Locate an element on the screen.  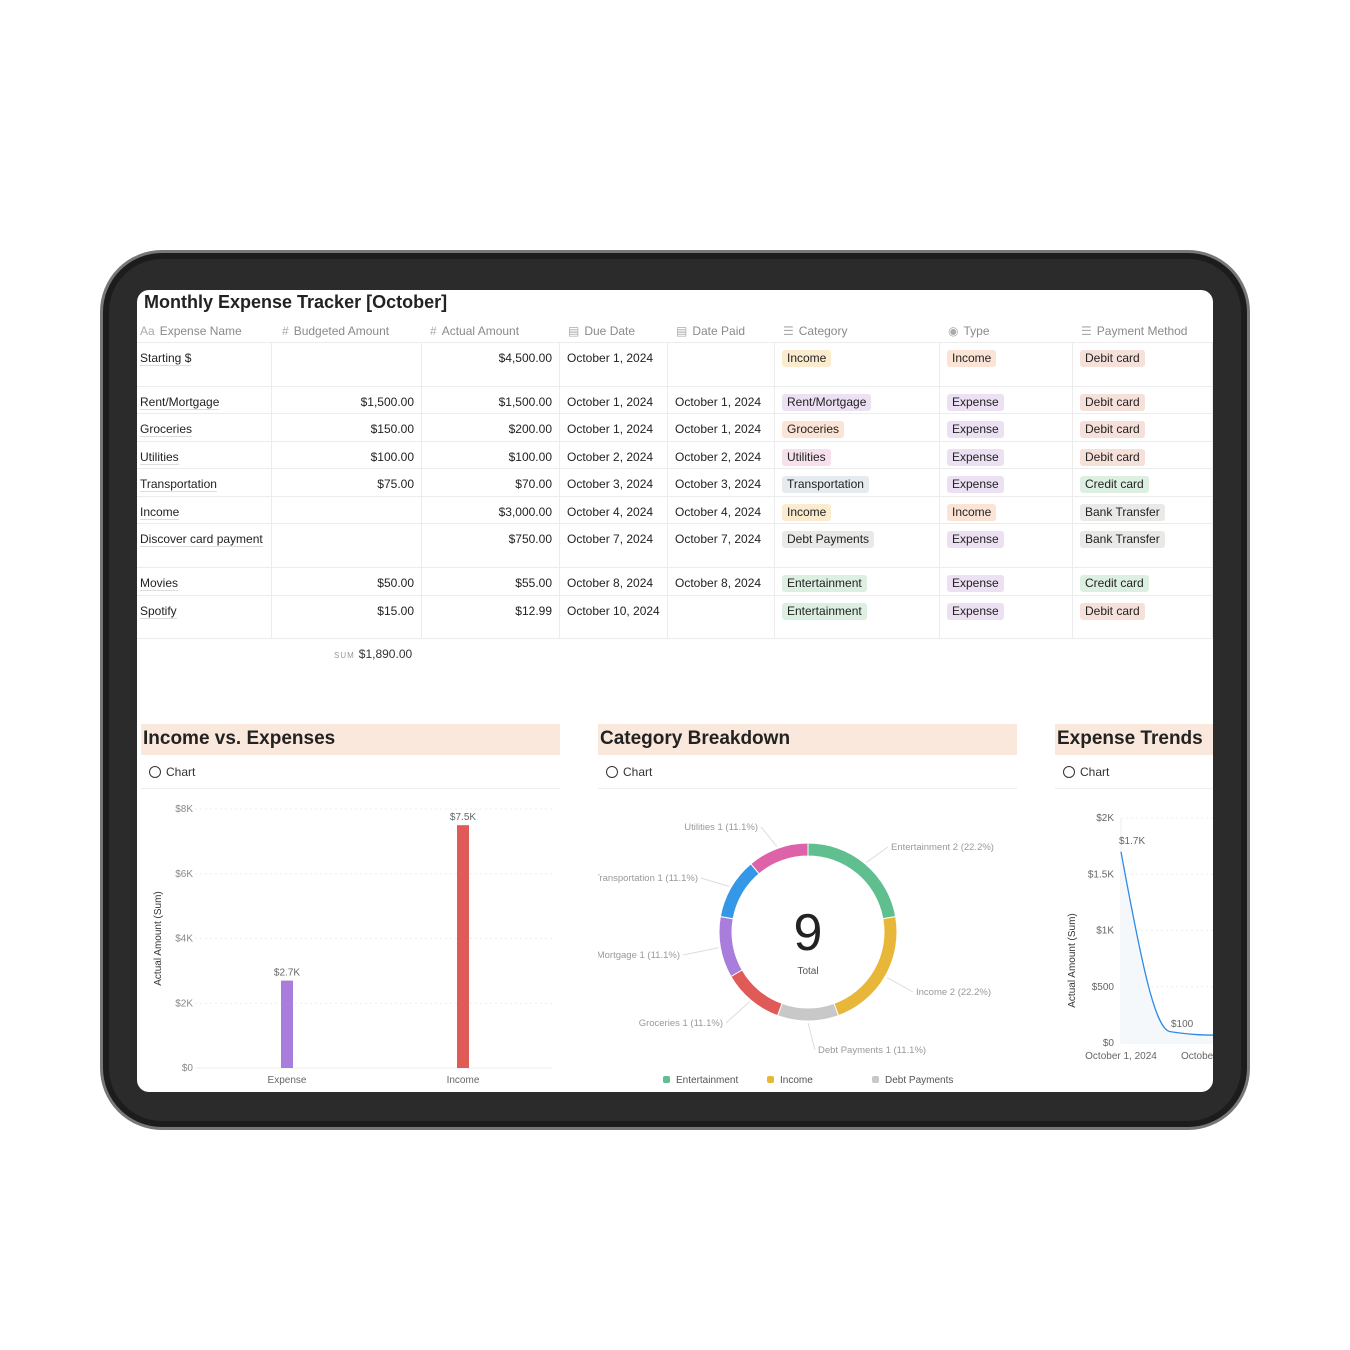
due-text: October 2, 2024 is located at coordinates (610, 457).